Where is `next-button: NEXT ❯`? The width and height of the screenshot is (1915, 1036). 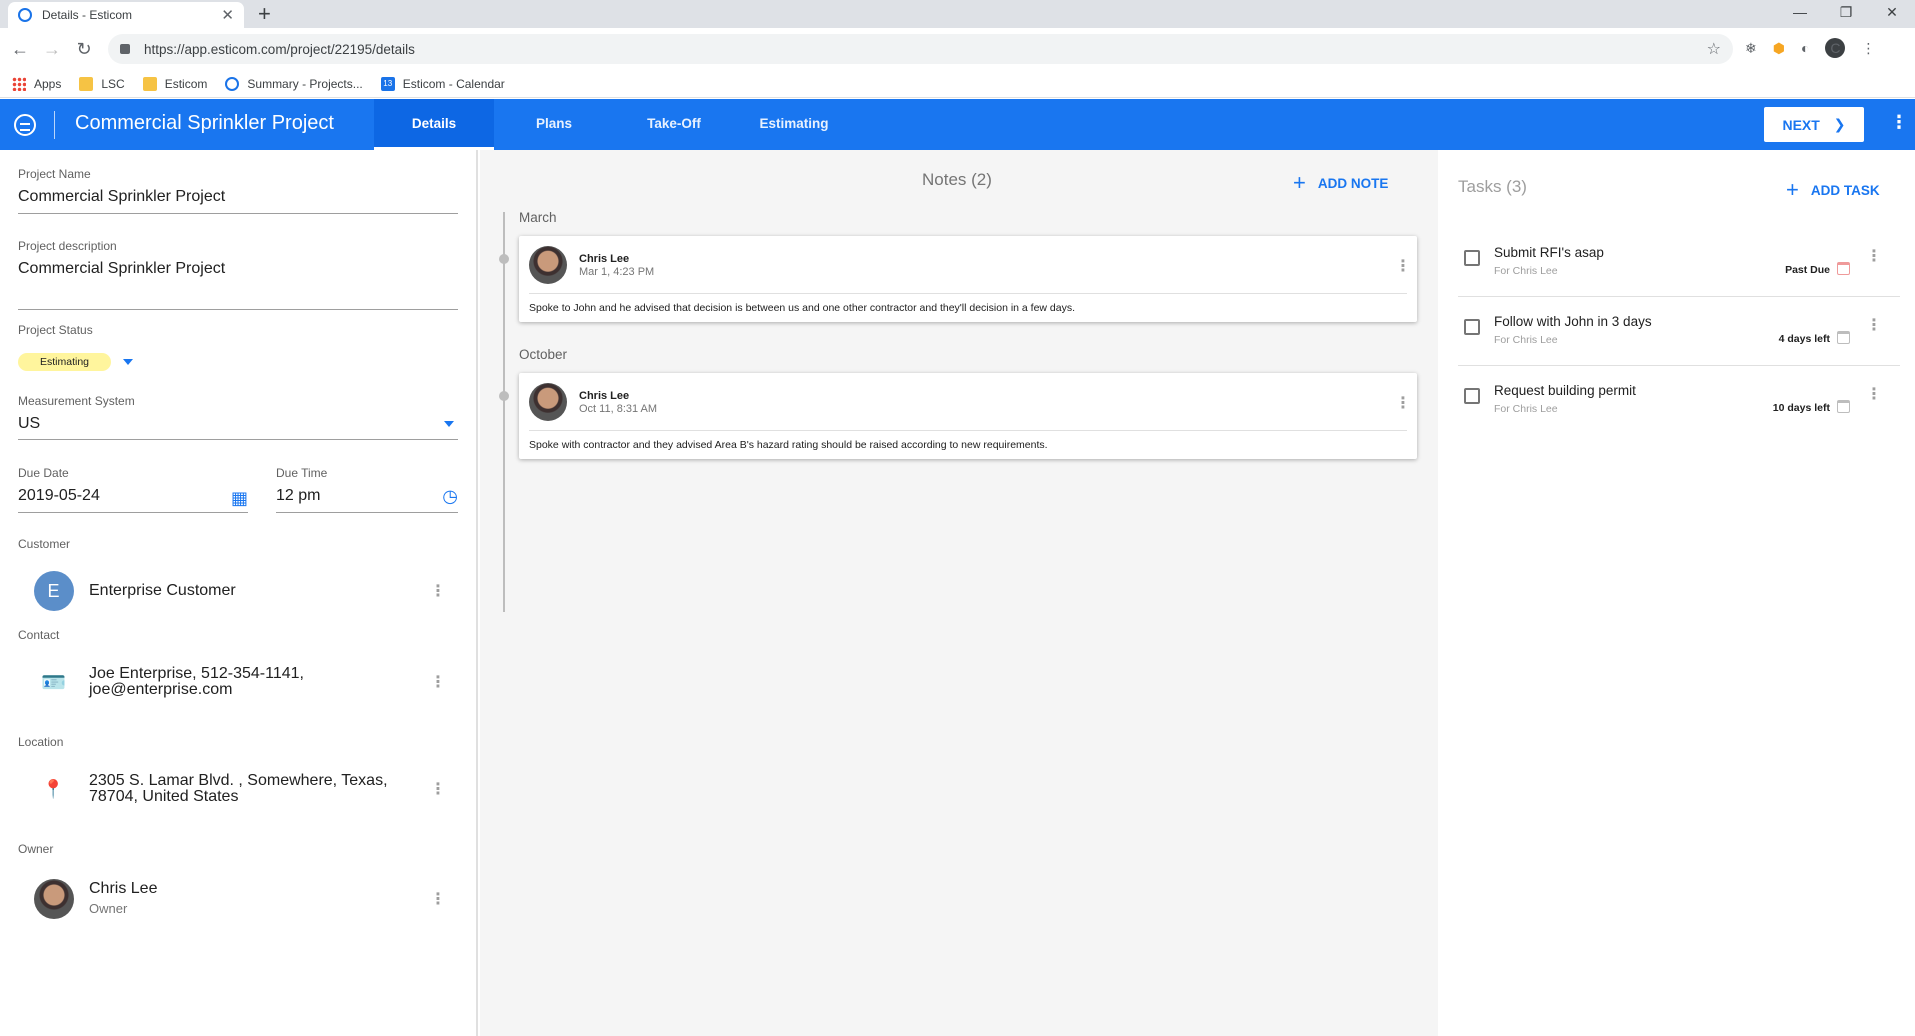 next-button: NEXT ❯ is located at coordinates (1814, 124).